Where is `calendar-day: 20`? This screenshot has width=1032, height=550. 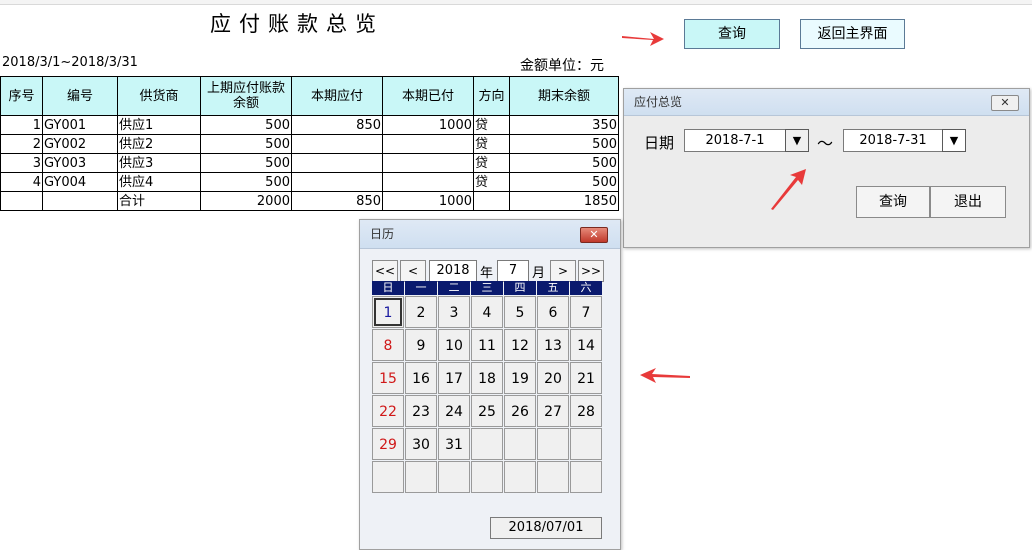
calendar-day: 20 is located at coordinates (553, 378).